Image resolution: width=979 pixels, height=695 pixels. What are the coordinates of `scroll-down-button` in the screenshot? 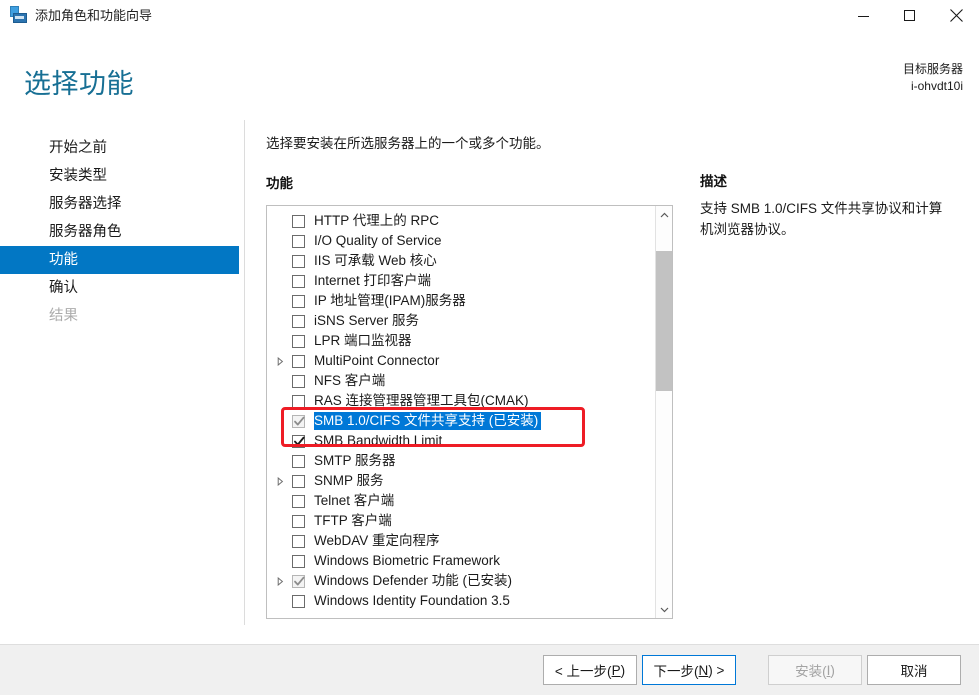 It's located at (664, 609).